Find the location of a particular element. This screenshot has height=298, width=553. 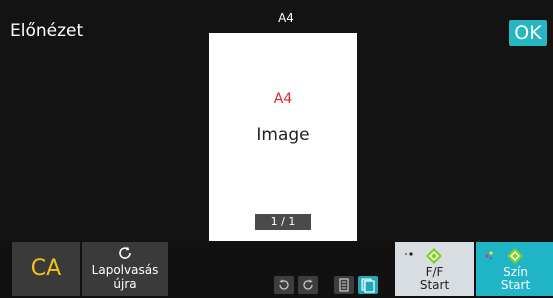

page-counter: 1 / 1 is located at coordinates (283, 222).